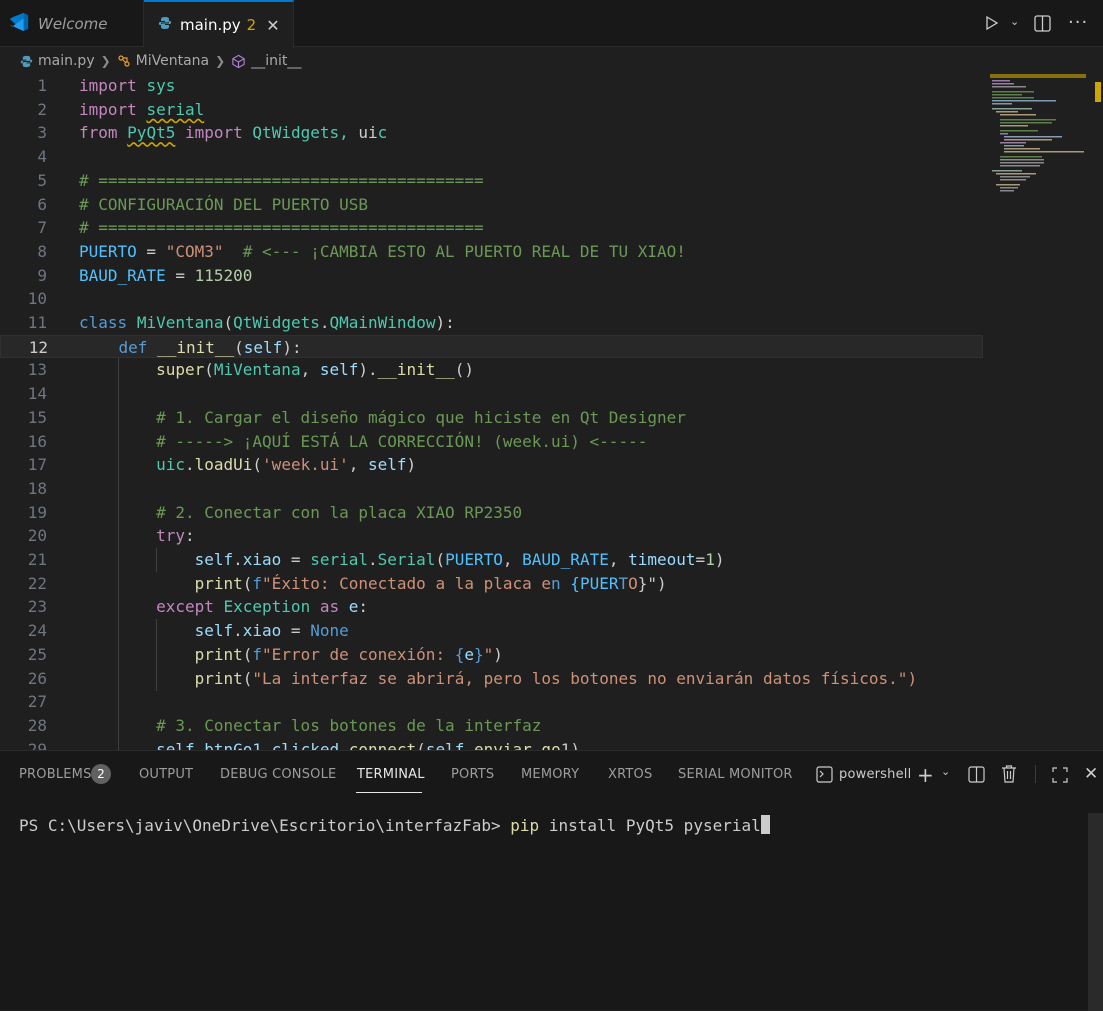 The image size is (1103, 1011). Describe the element at coordinates (1078, 22) in the screenshot. I see `more-icon: ···` at that location.